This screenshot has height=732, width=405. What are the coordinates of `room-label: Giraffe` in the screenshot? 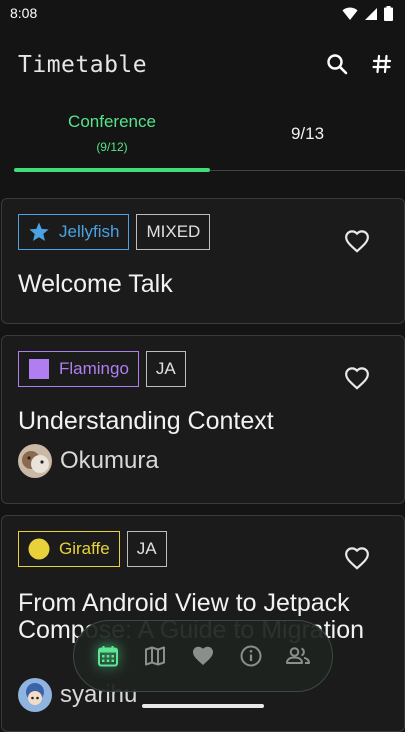 It's located at (84, 548).